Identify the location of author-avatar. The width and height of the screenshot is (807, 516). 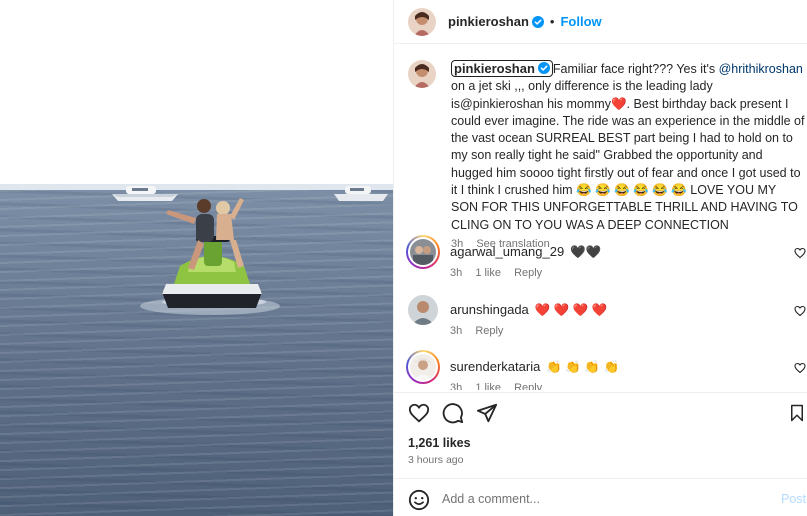
(422, 21).